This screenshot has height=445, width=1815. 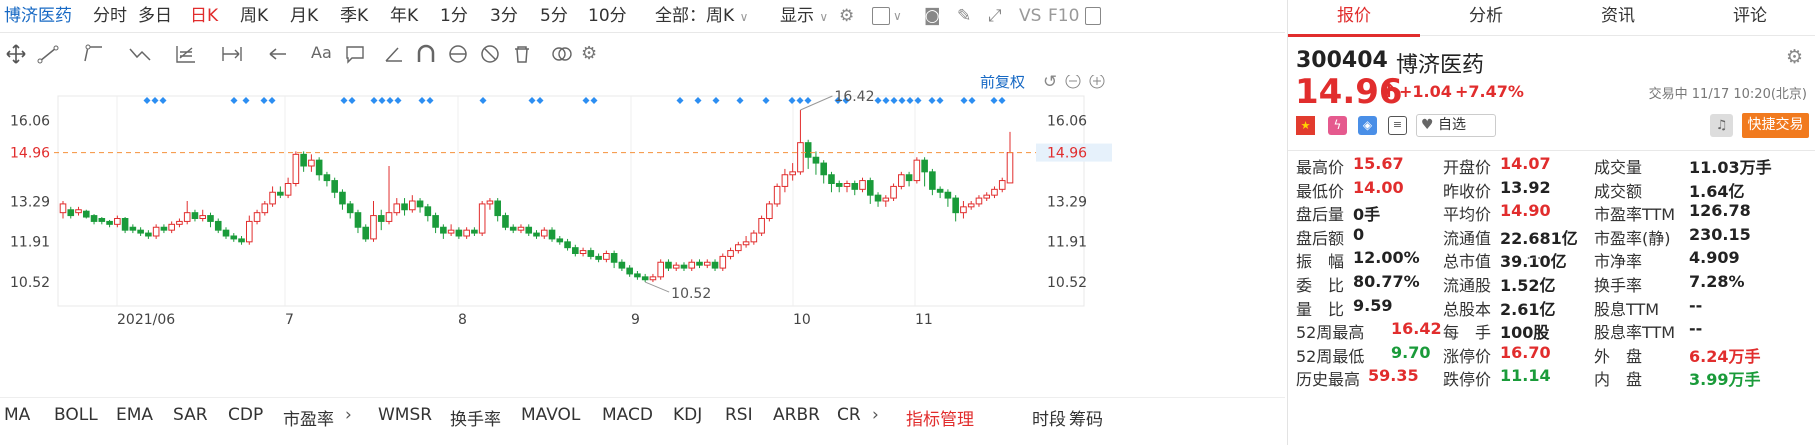 What do you see at coordinates (1367, 125) in the screenshot?
I see `tag-icon: ◈` at bounding box center [1367, 125].